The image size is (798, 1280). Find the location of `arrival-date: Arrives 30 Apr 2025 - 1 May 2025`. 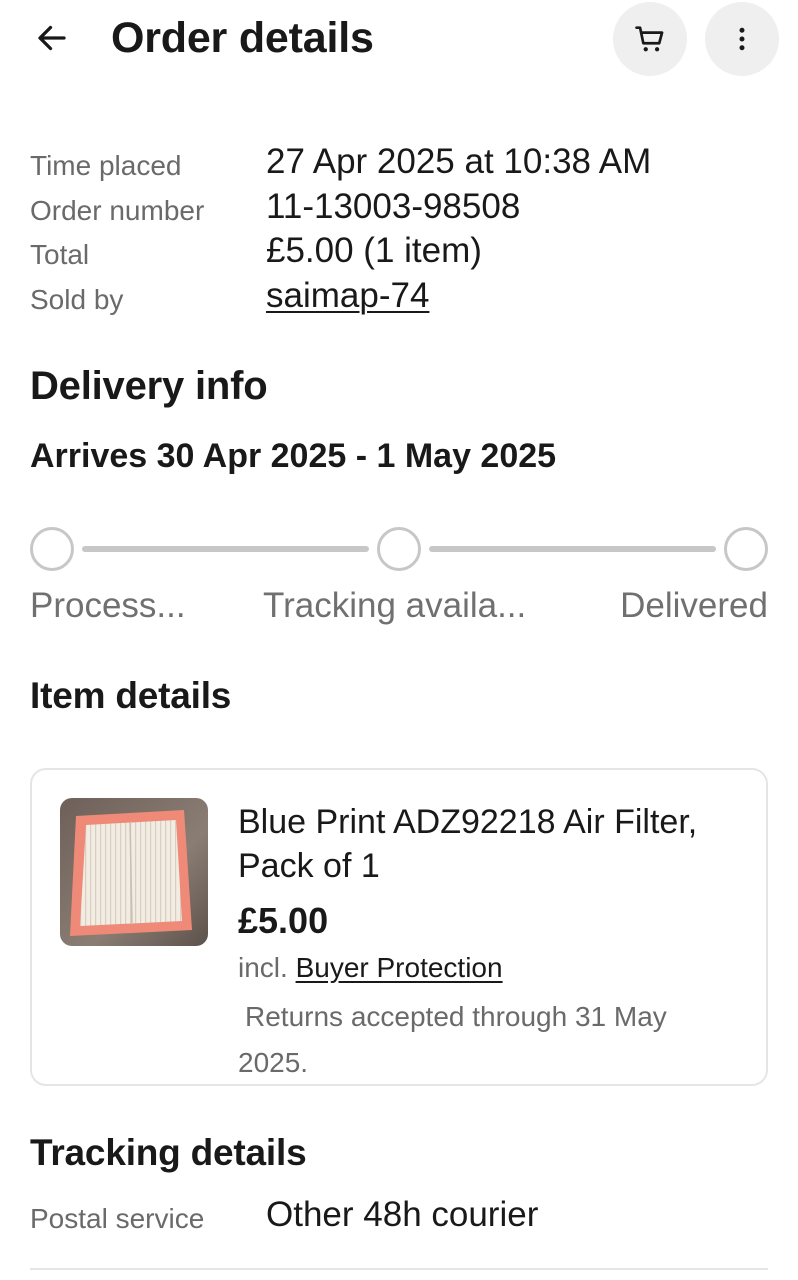

arrival-date: Arrives 30 Apr 2025 - 1 May 2025 is located at coordinates (293, 456).